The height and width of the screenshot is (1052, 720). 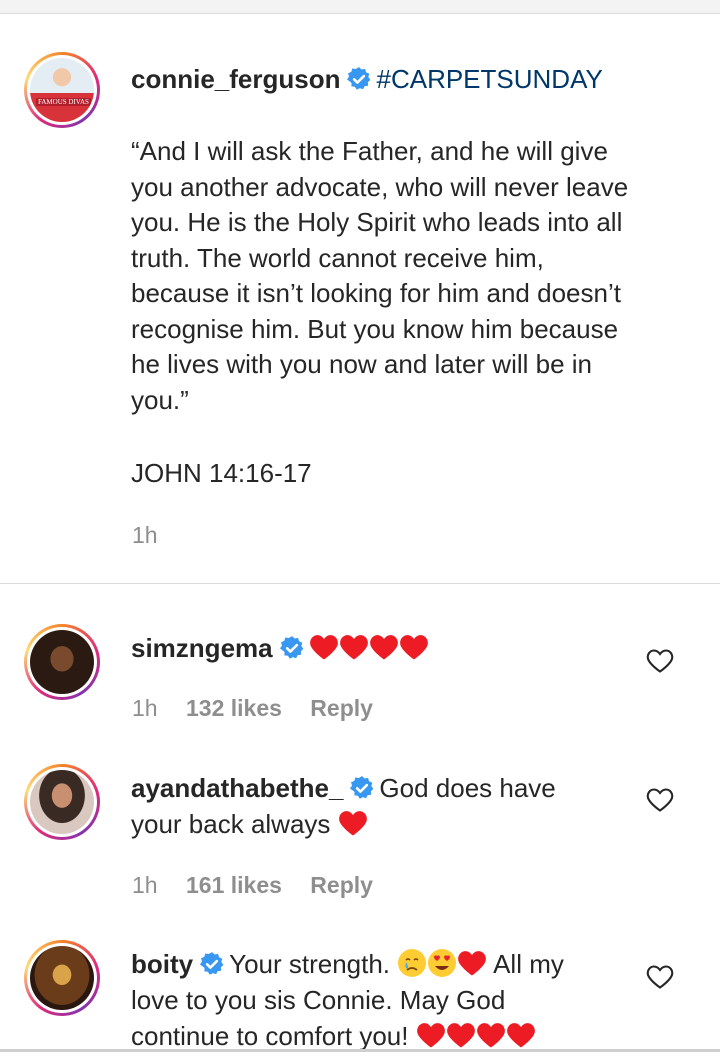 What do you see at coordinates (63, 102) in the screenshot?
I see `avatar-magazine-text: FAMOUS DIVAS` at bounding box center [63, 102].